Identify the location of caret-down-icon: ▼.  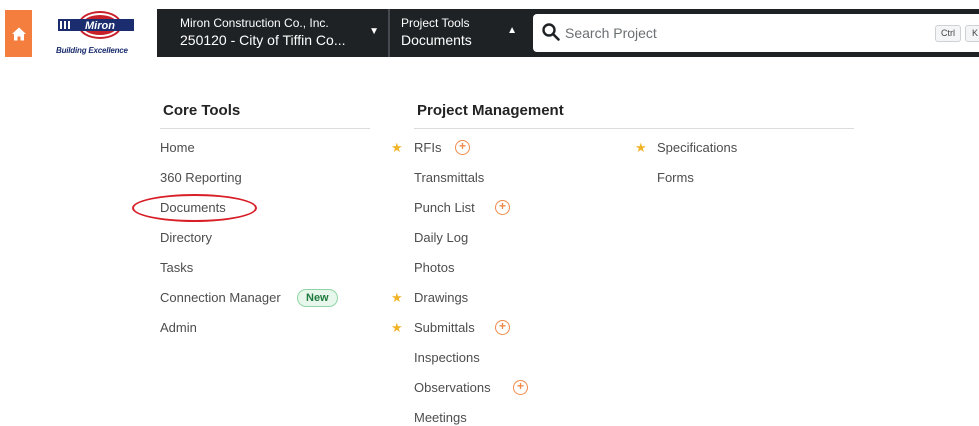
(374, 31).